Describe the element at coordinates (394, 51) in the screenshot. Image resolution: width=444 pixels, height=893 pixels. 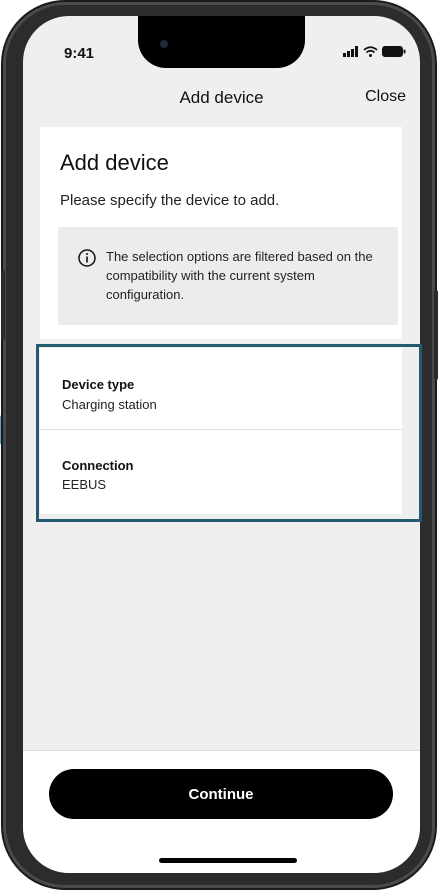
I see `battery-icon` at that location.